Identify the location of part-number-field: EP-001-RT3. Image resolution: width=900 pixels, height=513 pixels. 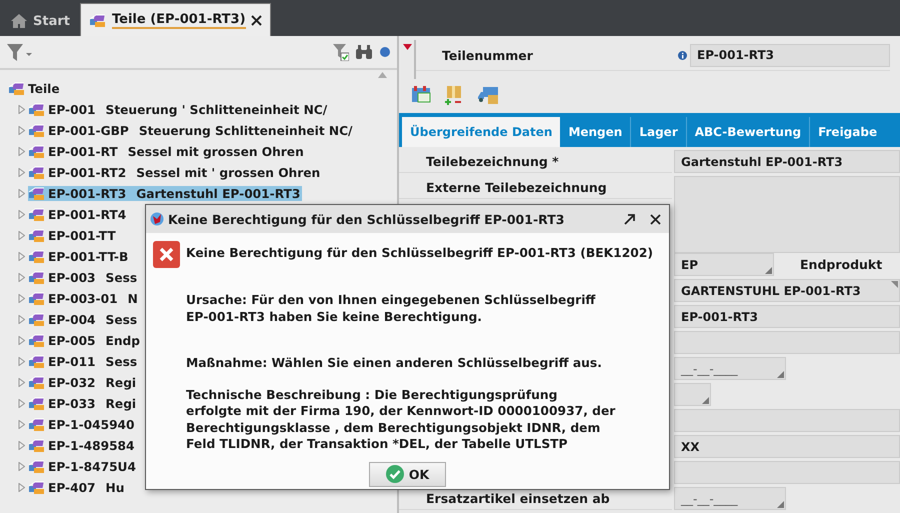
(790, 55).